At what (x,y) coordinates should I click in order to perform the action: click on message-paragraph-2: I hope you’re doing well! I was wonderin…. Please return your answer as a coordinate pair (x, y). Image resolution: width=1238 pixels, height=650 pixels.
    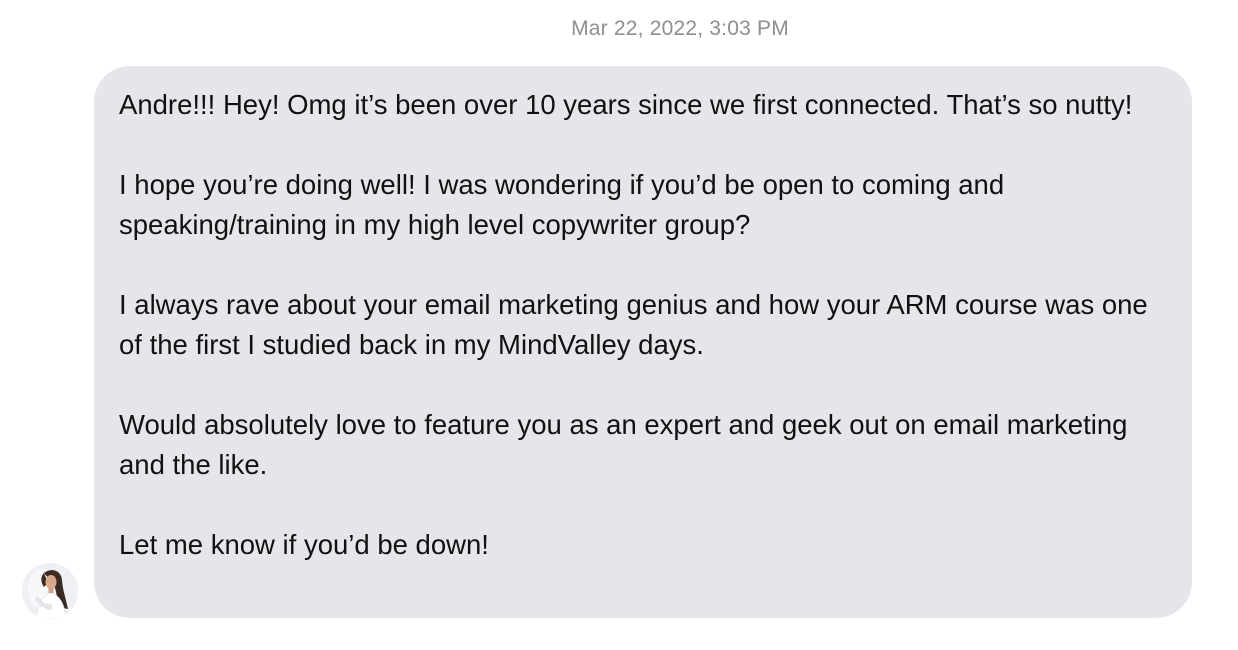
    Looking at the image, I should click on (562, 204).